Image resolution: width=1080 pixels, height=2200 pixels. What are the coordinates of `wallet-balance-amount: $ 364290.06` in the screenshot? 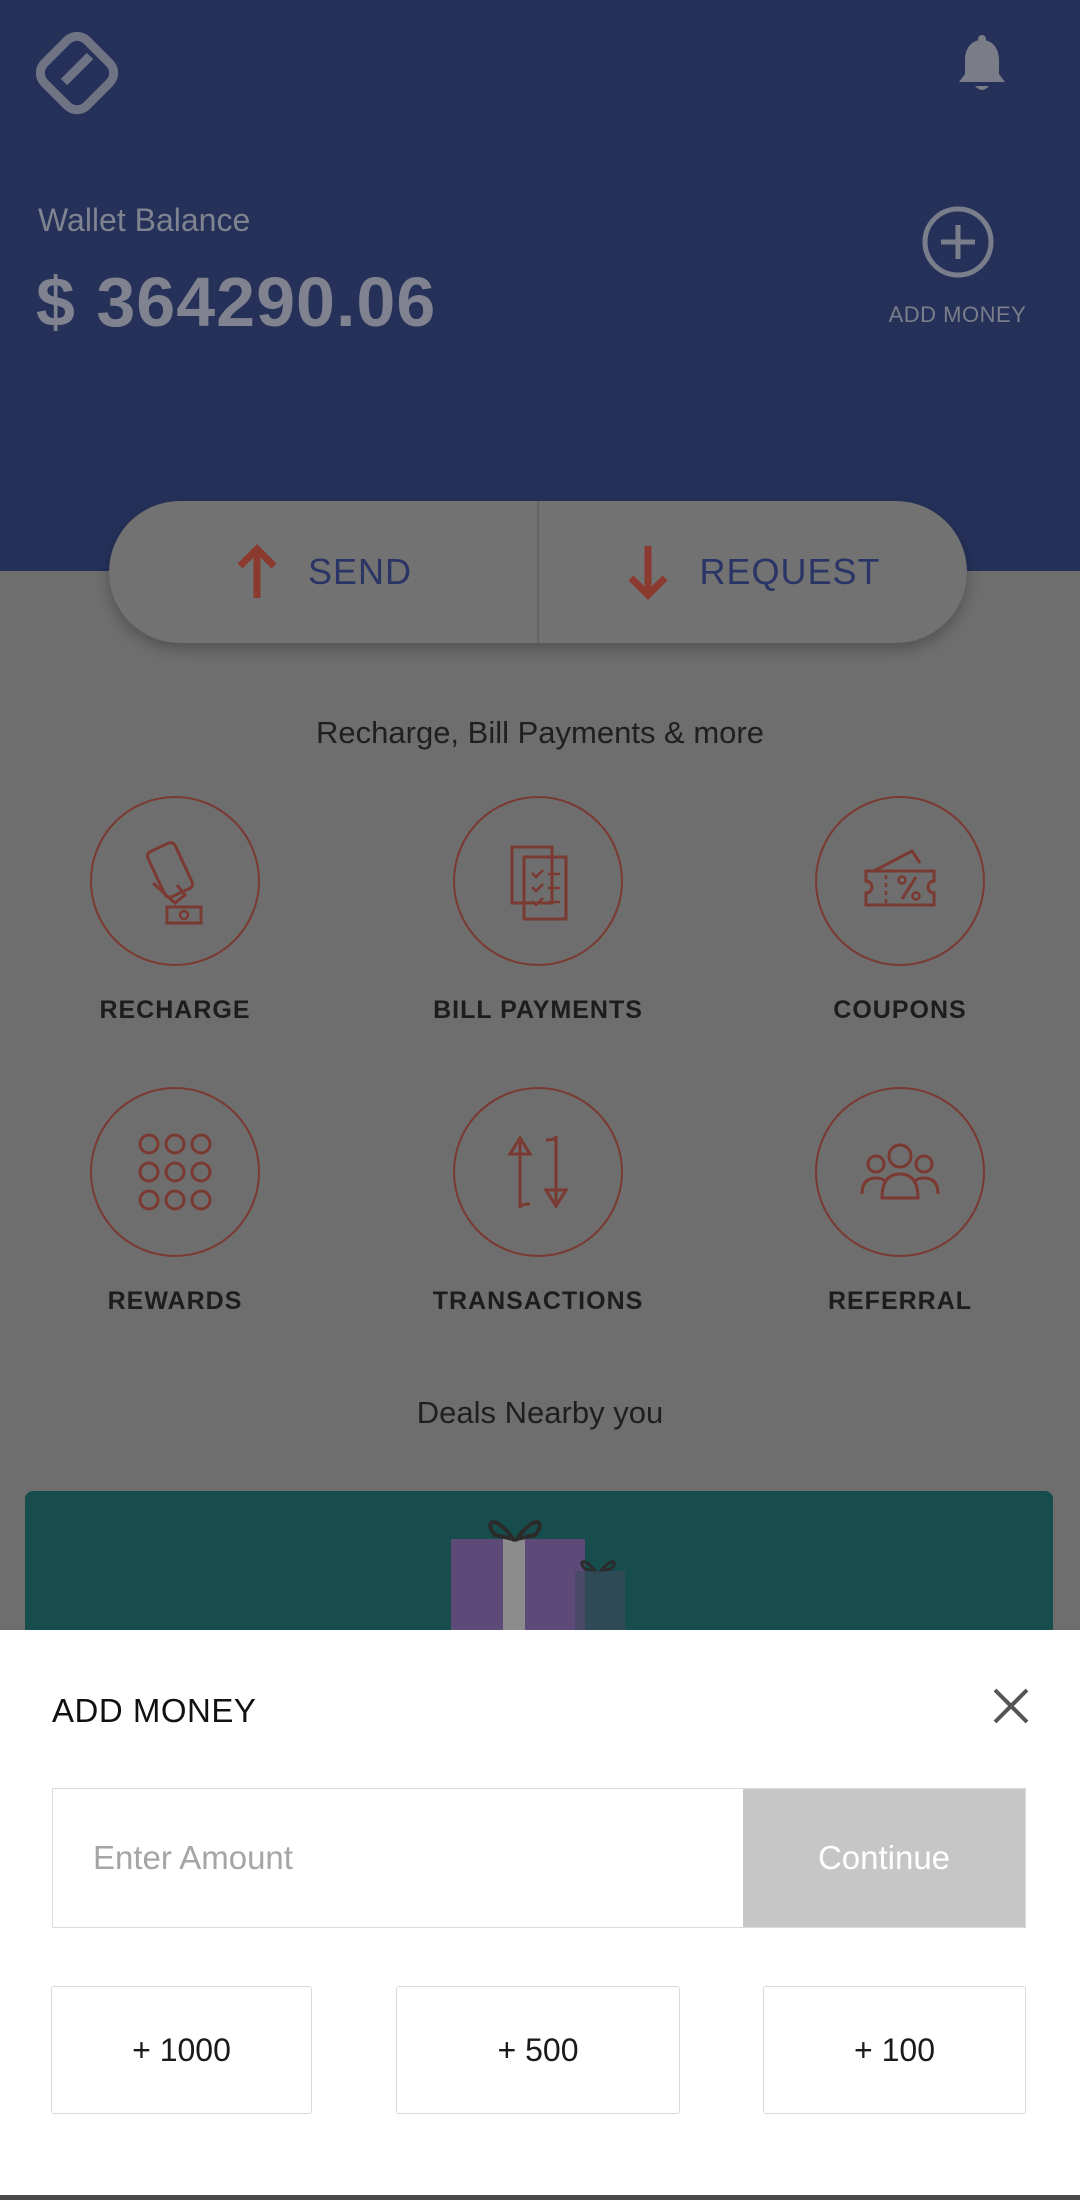 It's located at (236, 302).